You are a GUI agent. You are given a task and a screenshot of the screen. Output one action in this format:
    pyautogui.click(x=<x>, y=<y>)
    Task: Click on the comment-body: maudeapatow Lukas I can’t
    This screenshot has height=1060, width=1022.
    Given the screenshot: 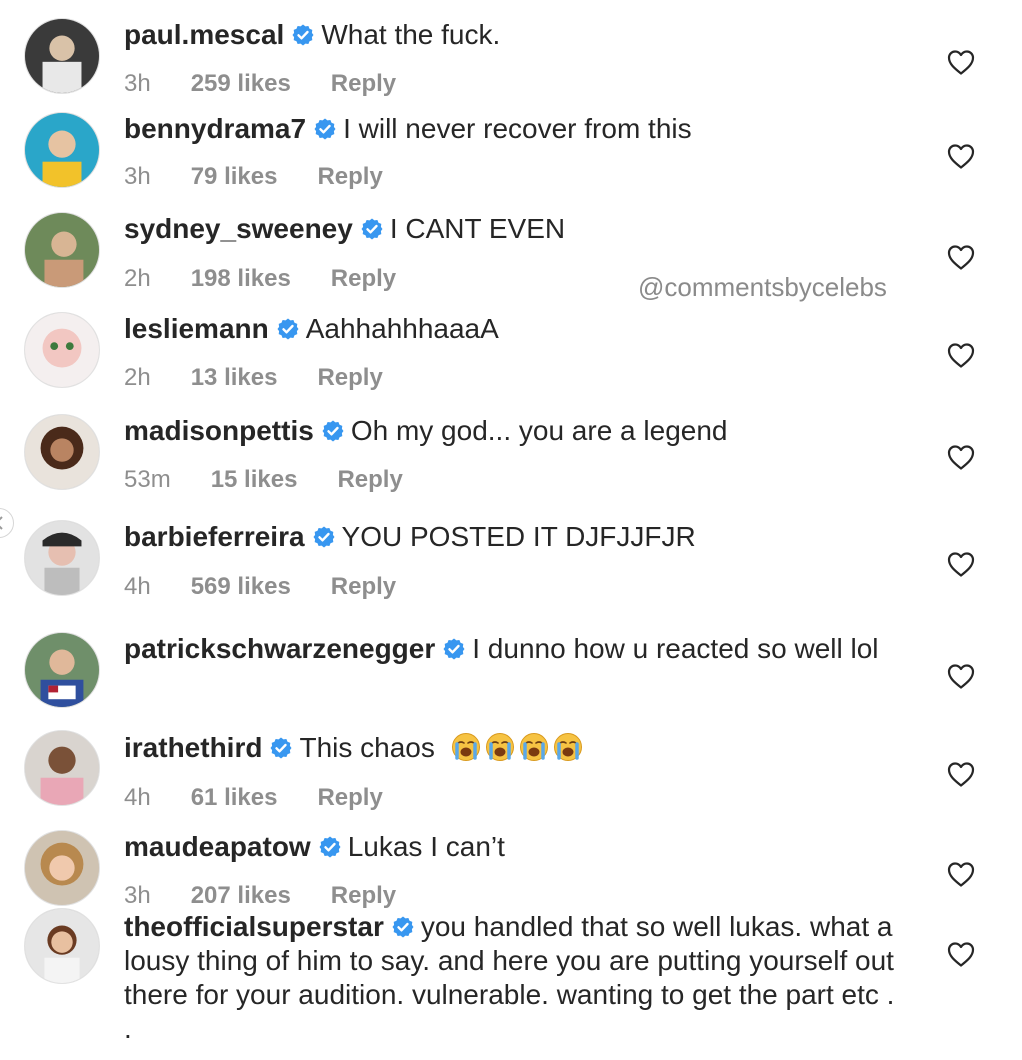 What is the action you would take?
    pyautogui.click(x=514, y=847)
    